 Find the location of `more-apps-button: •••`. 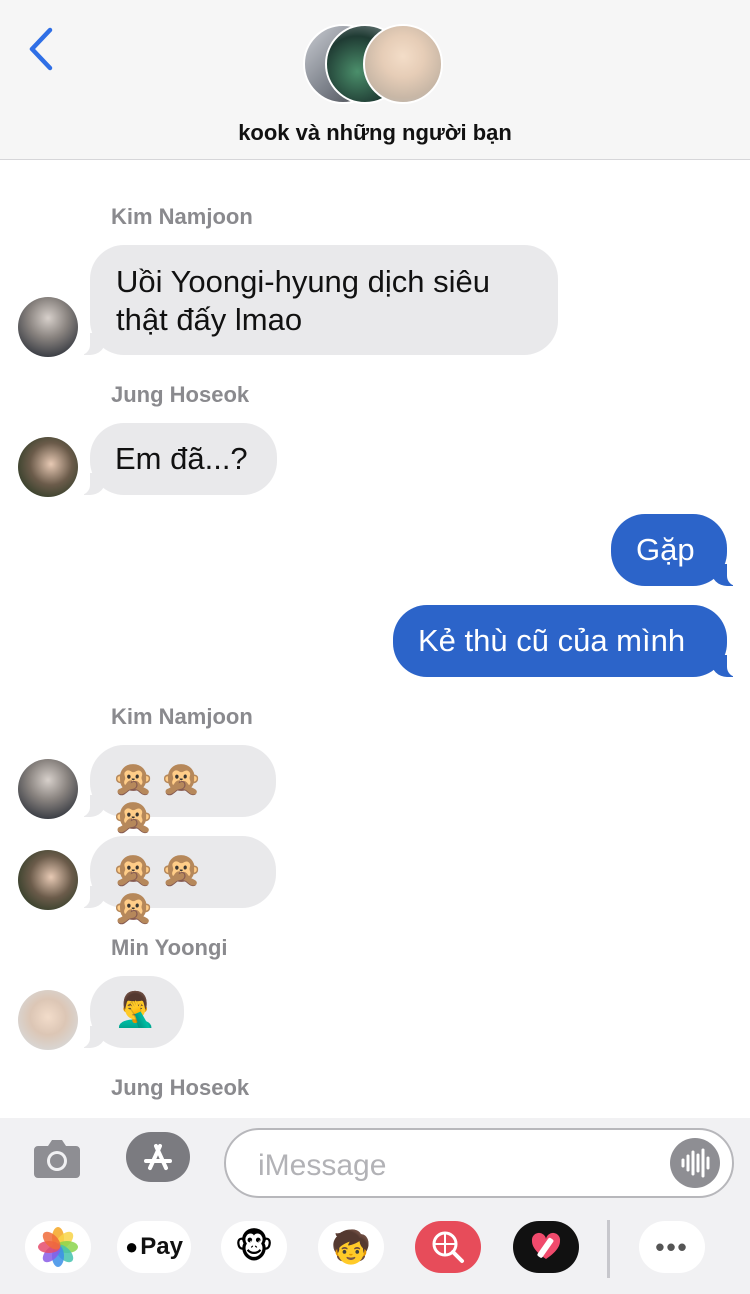

more-apps-button: ••• is located at coordinates (672, 1247).